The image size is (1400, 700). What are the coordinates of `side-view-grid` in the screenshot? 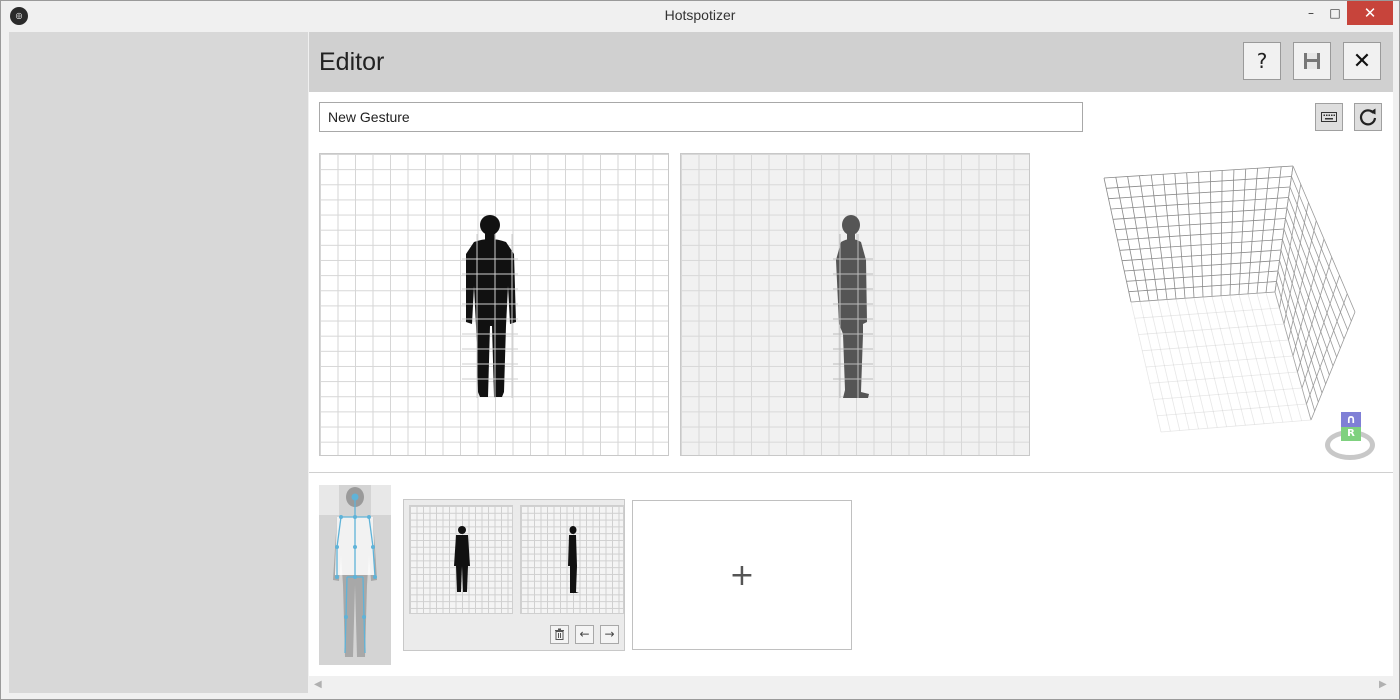 It's located at (855, 304).